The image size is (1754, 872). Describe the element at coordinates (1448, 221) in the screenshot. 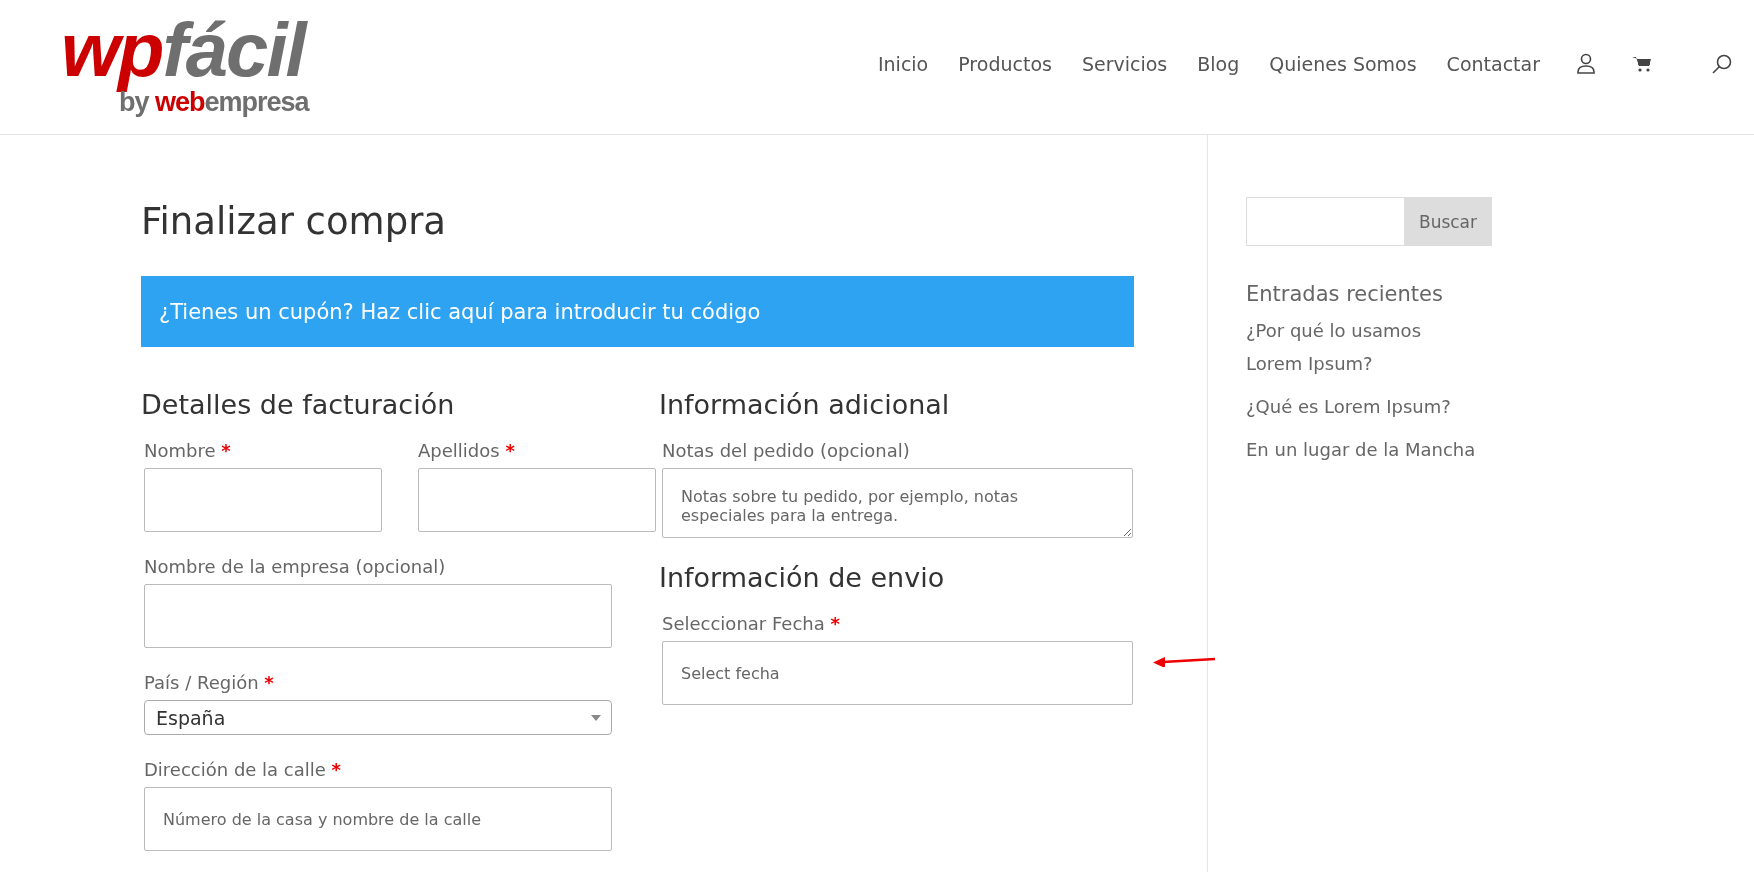

I see `search-button: Buscar` at that location.